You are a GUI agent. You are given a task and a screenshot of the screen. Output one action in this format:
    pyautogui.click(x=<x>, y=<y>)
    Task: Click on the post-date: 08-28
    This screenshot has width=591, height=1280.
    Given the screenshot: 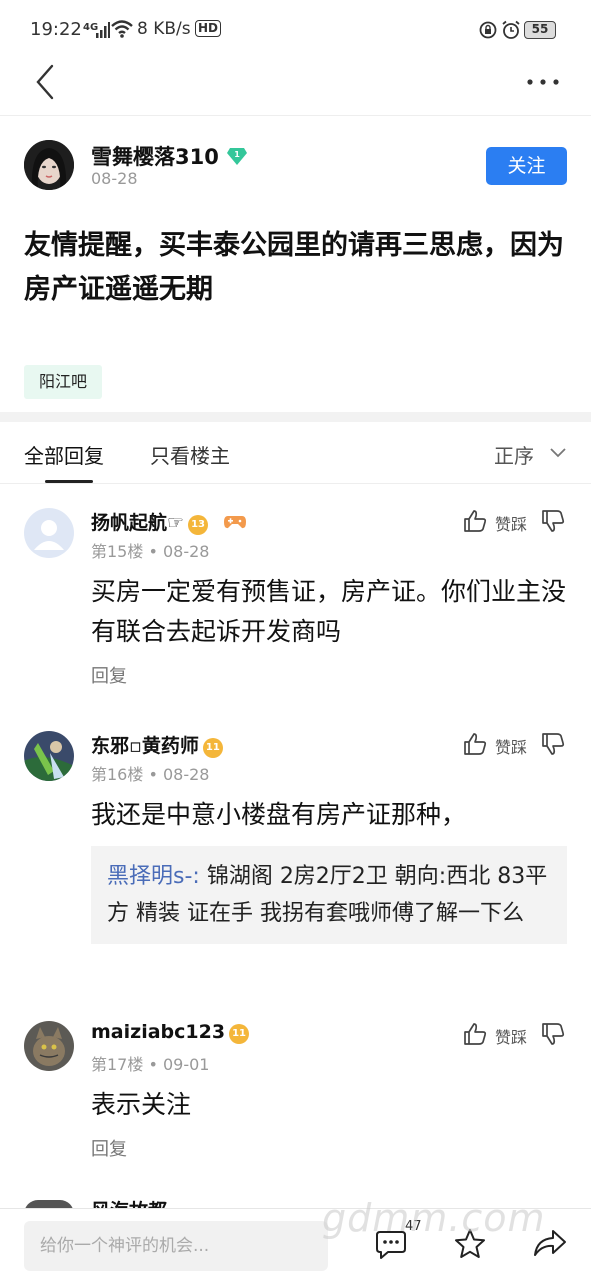 What is the action you would take?
    pyautogui.click(x=114, y=178)
    